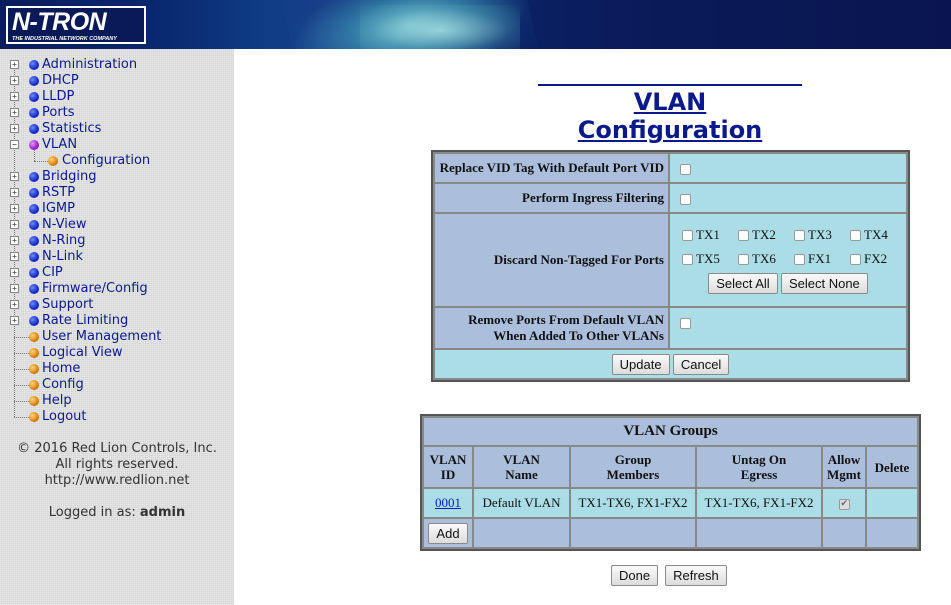 Image resolution: width=951 pixels, height=605 pixels. I want to click on allow-mgmt-checkbox, so click(844, 504).